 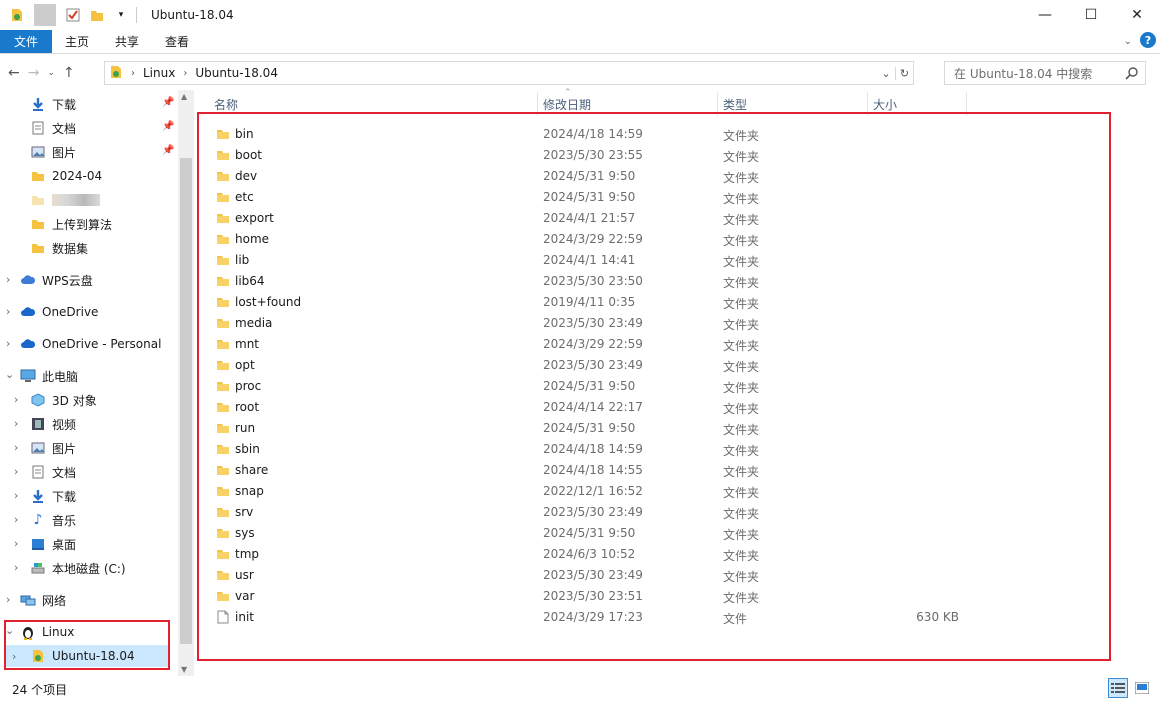 What do you see at coordinates (73, 15) in the screenshot?
I see `properties-icon` at bounding box center [73, 15].